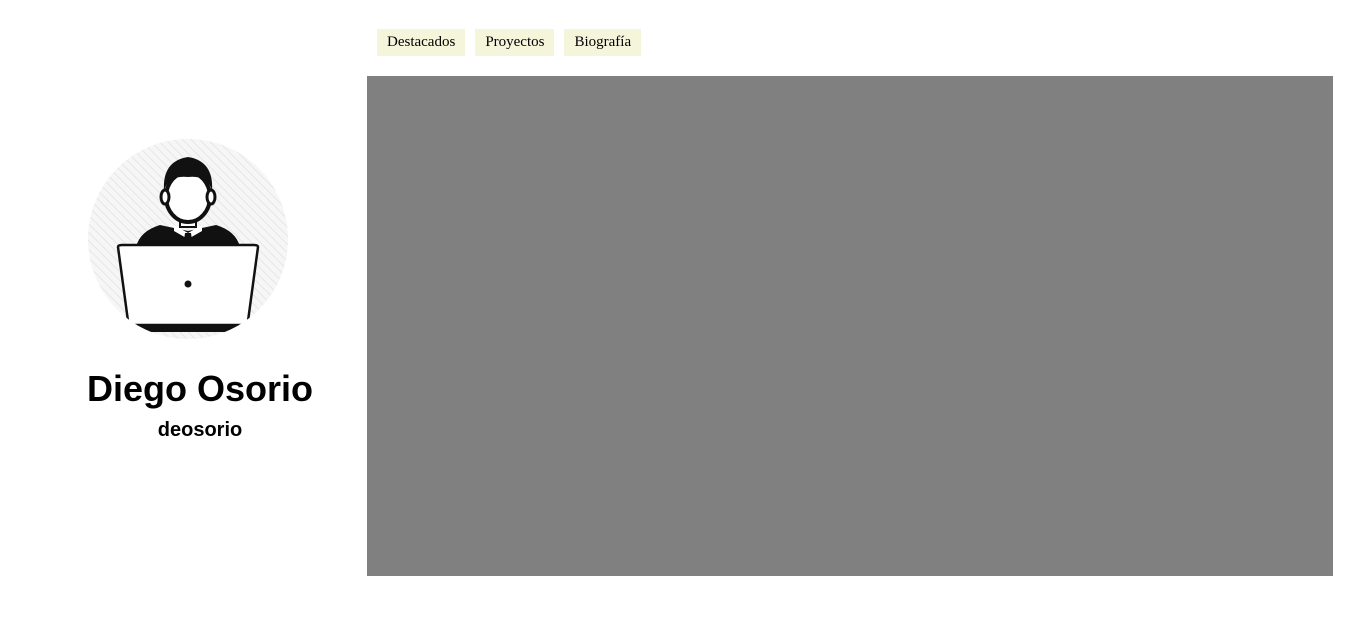 The image size is (1366, 639). I want to click on person-at-laptop-icon, so click(188, 239).